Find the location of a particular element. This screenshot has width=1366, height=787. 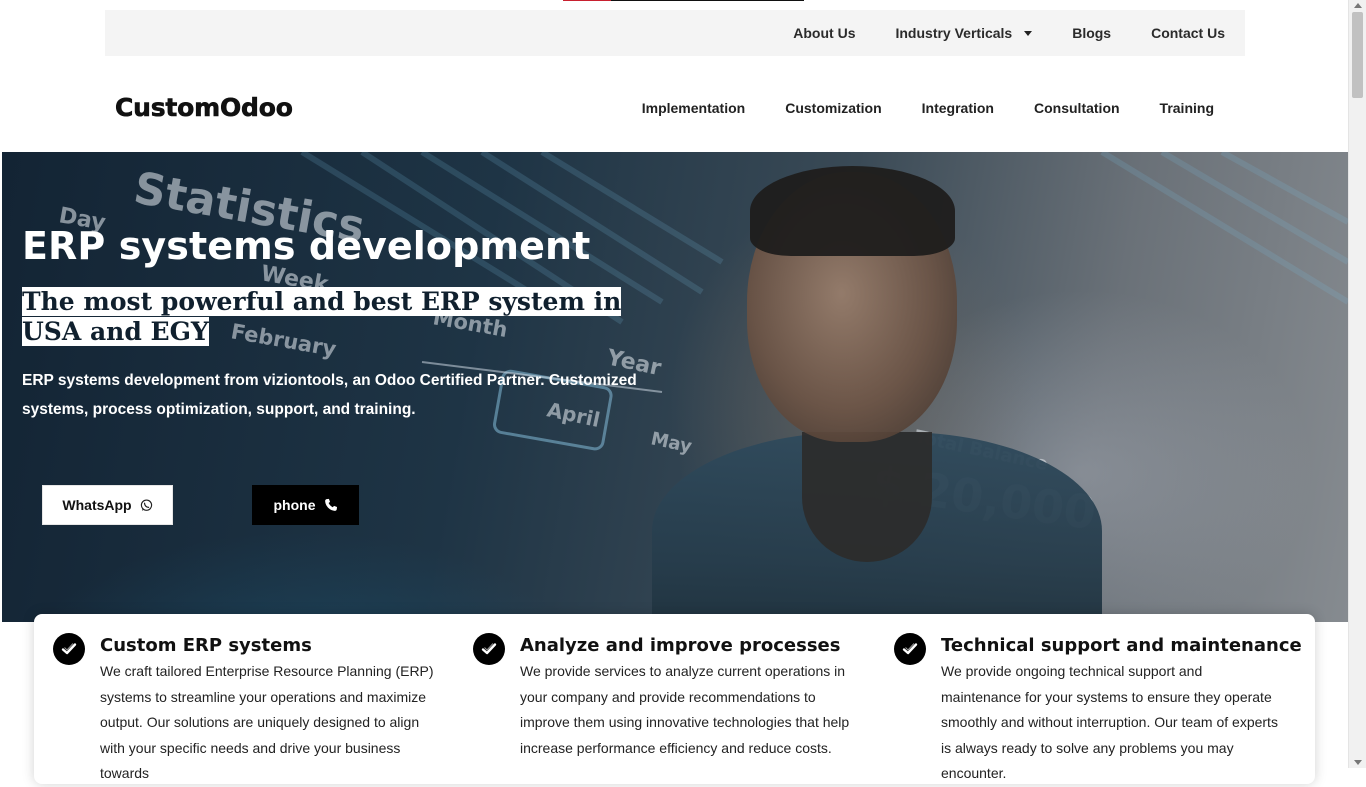

scrollbar-thumb is located at coordinates (1357, 55).